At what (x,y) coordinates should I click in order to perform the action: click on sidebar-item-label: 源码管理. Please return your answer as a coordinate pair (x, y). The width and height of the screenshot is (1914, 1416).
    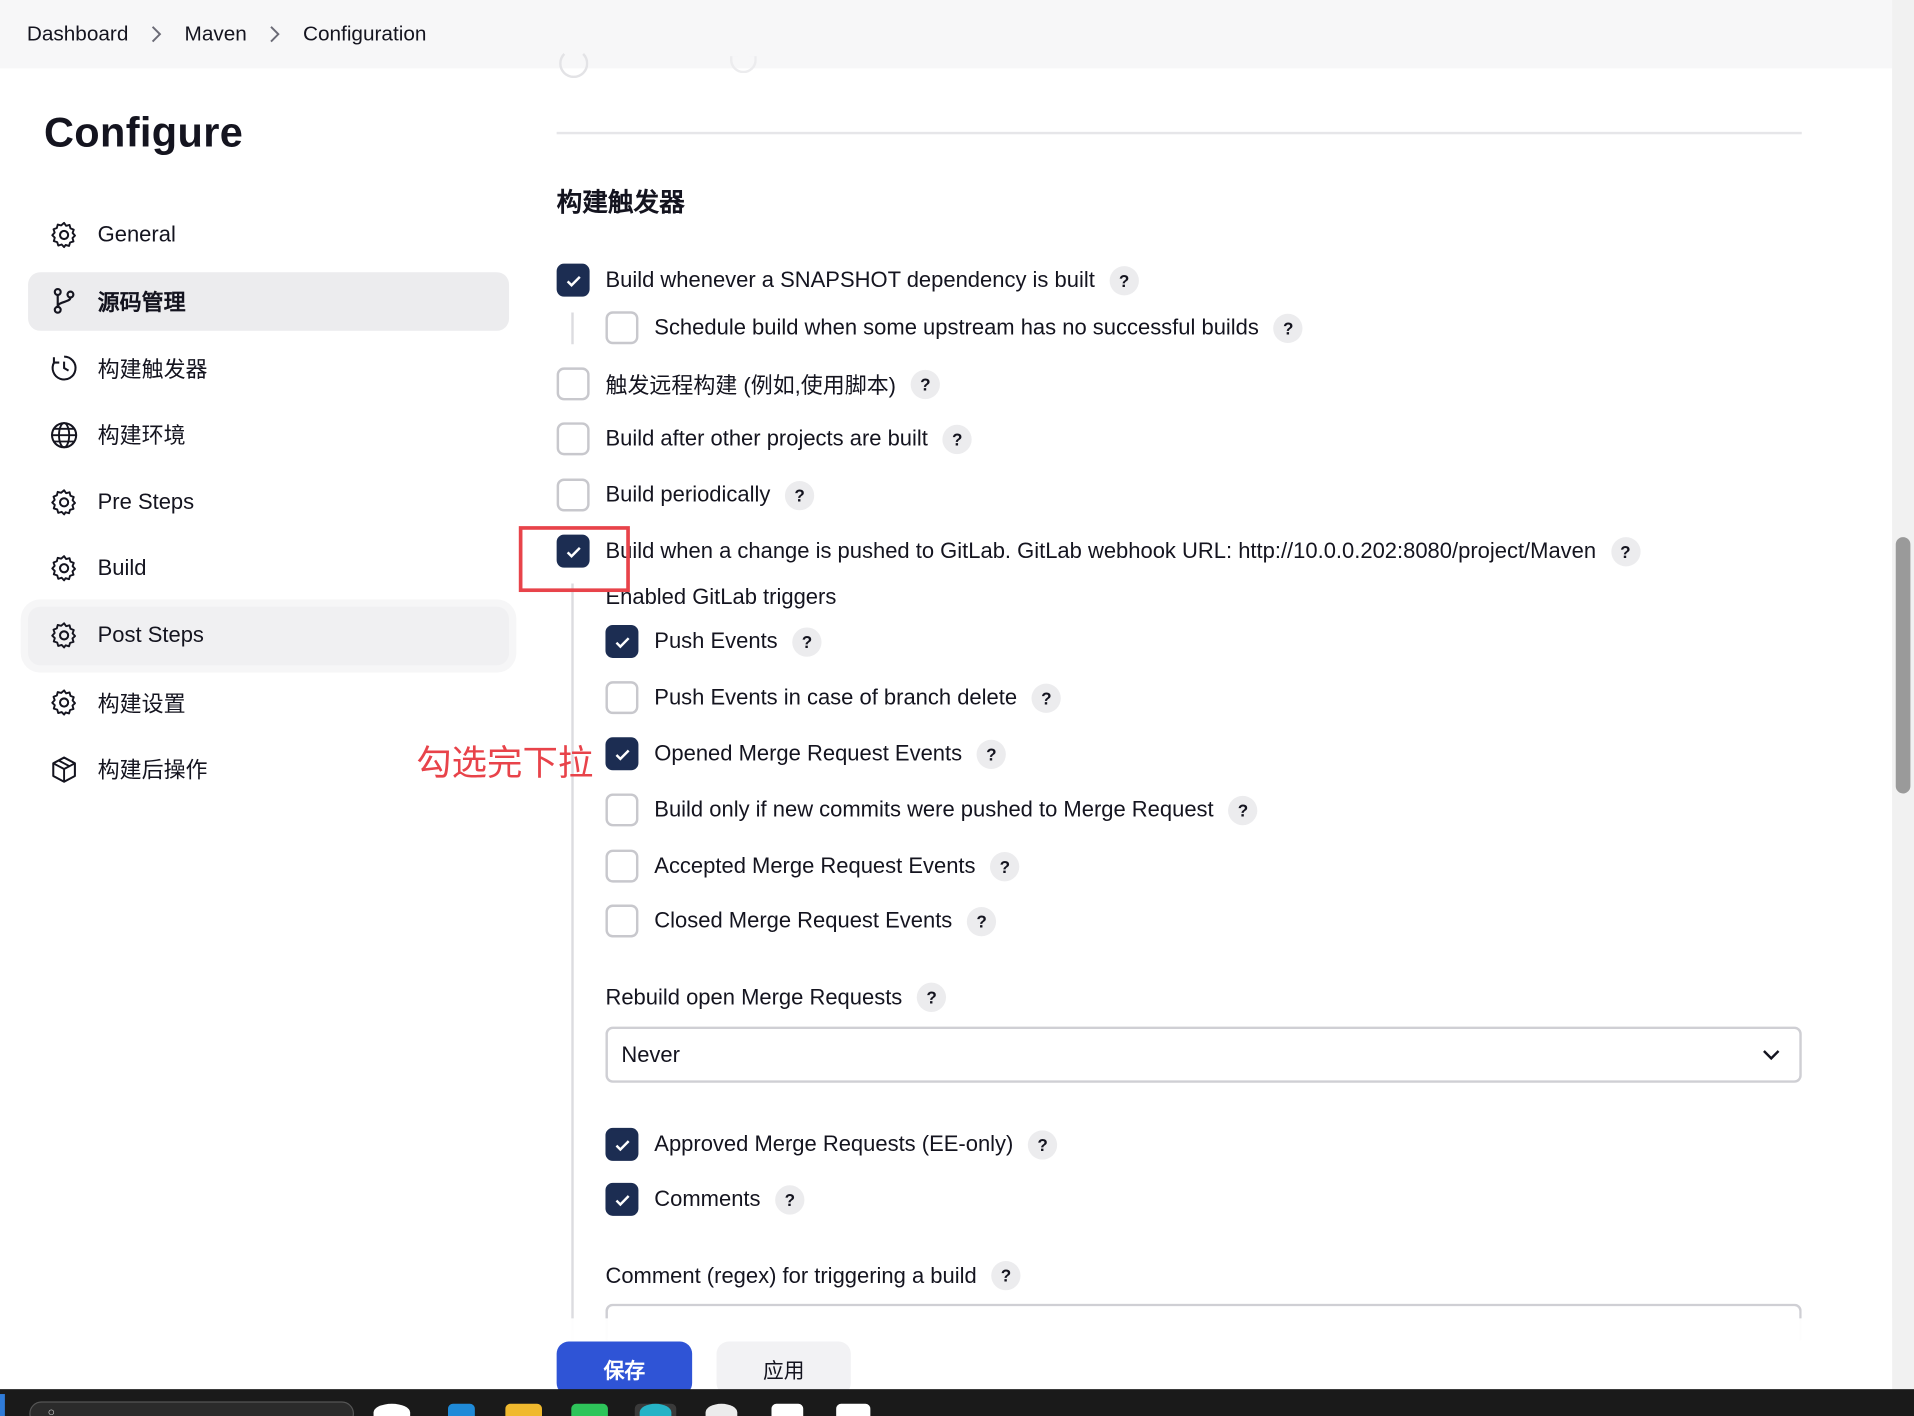
    Looking at the image, I should click on (141, 302).